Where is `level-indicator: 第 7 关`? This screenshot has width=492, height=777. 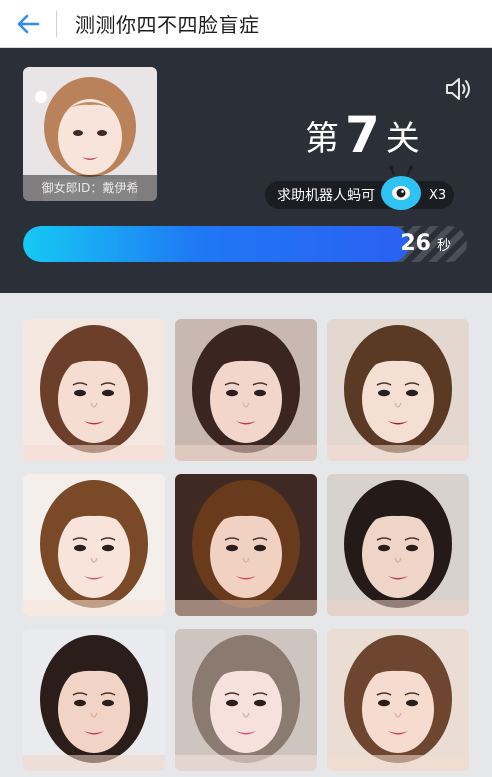
level-indicator: 第 7 关 is located at coordinates (362, 135).